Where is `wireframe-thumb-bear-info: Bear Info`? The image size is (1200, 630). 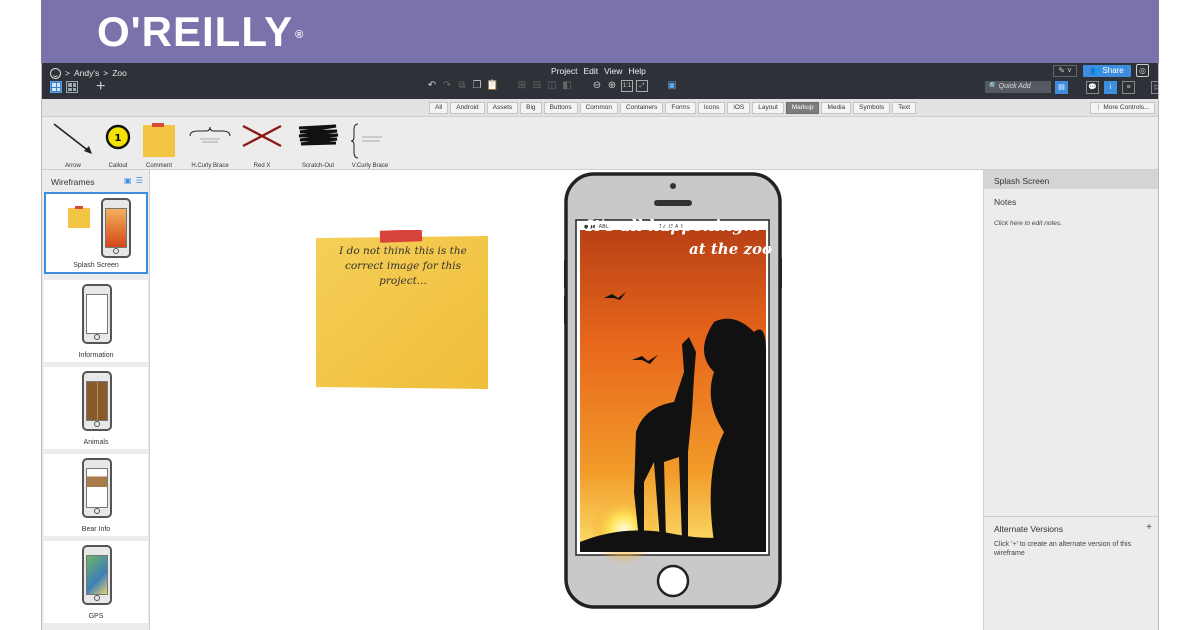
wireframe-thumb-bear-info: Bear Info is located at coordinates (96, 495).